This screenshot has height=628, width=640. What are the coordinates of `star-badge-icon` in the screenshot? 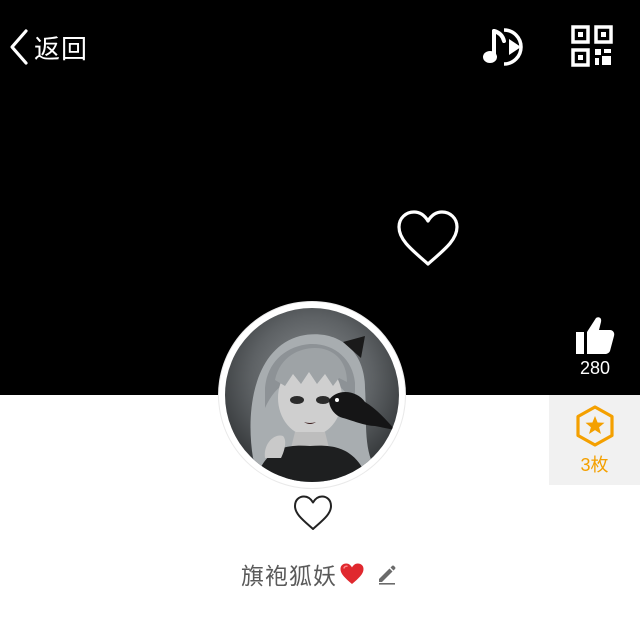 It's located at (594, 426).